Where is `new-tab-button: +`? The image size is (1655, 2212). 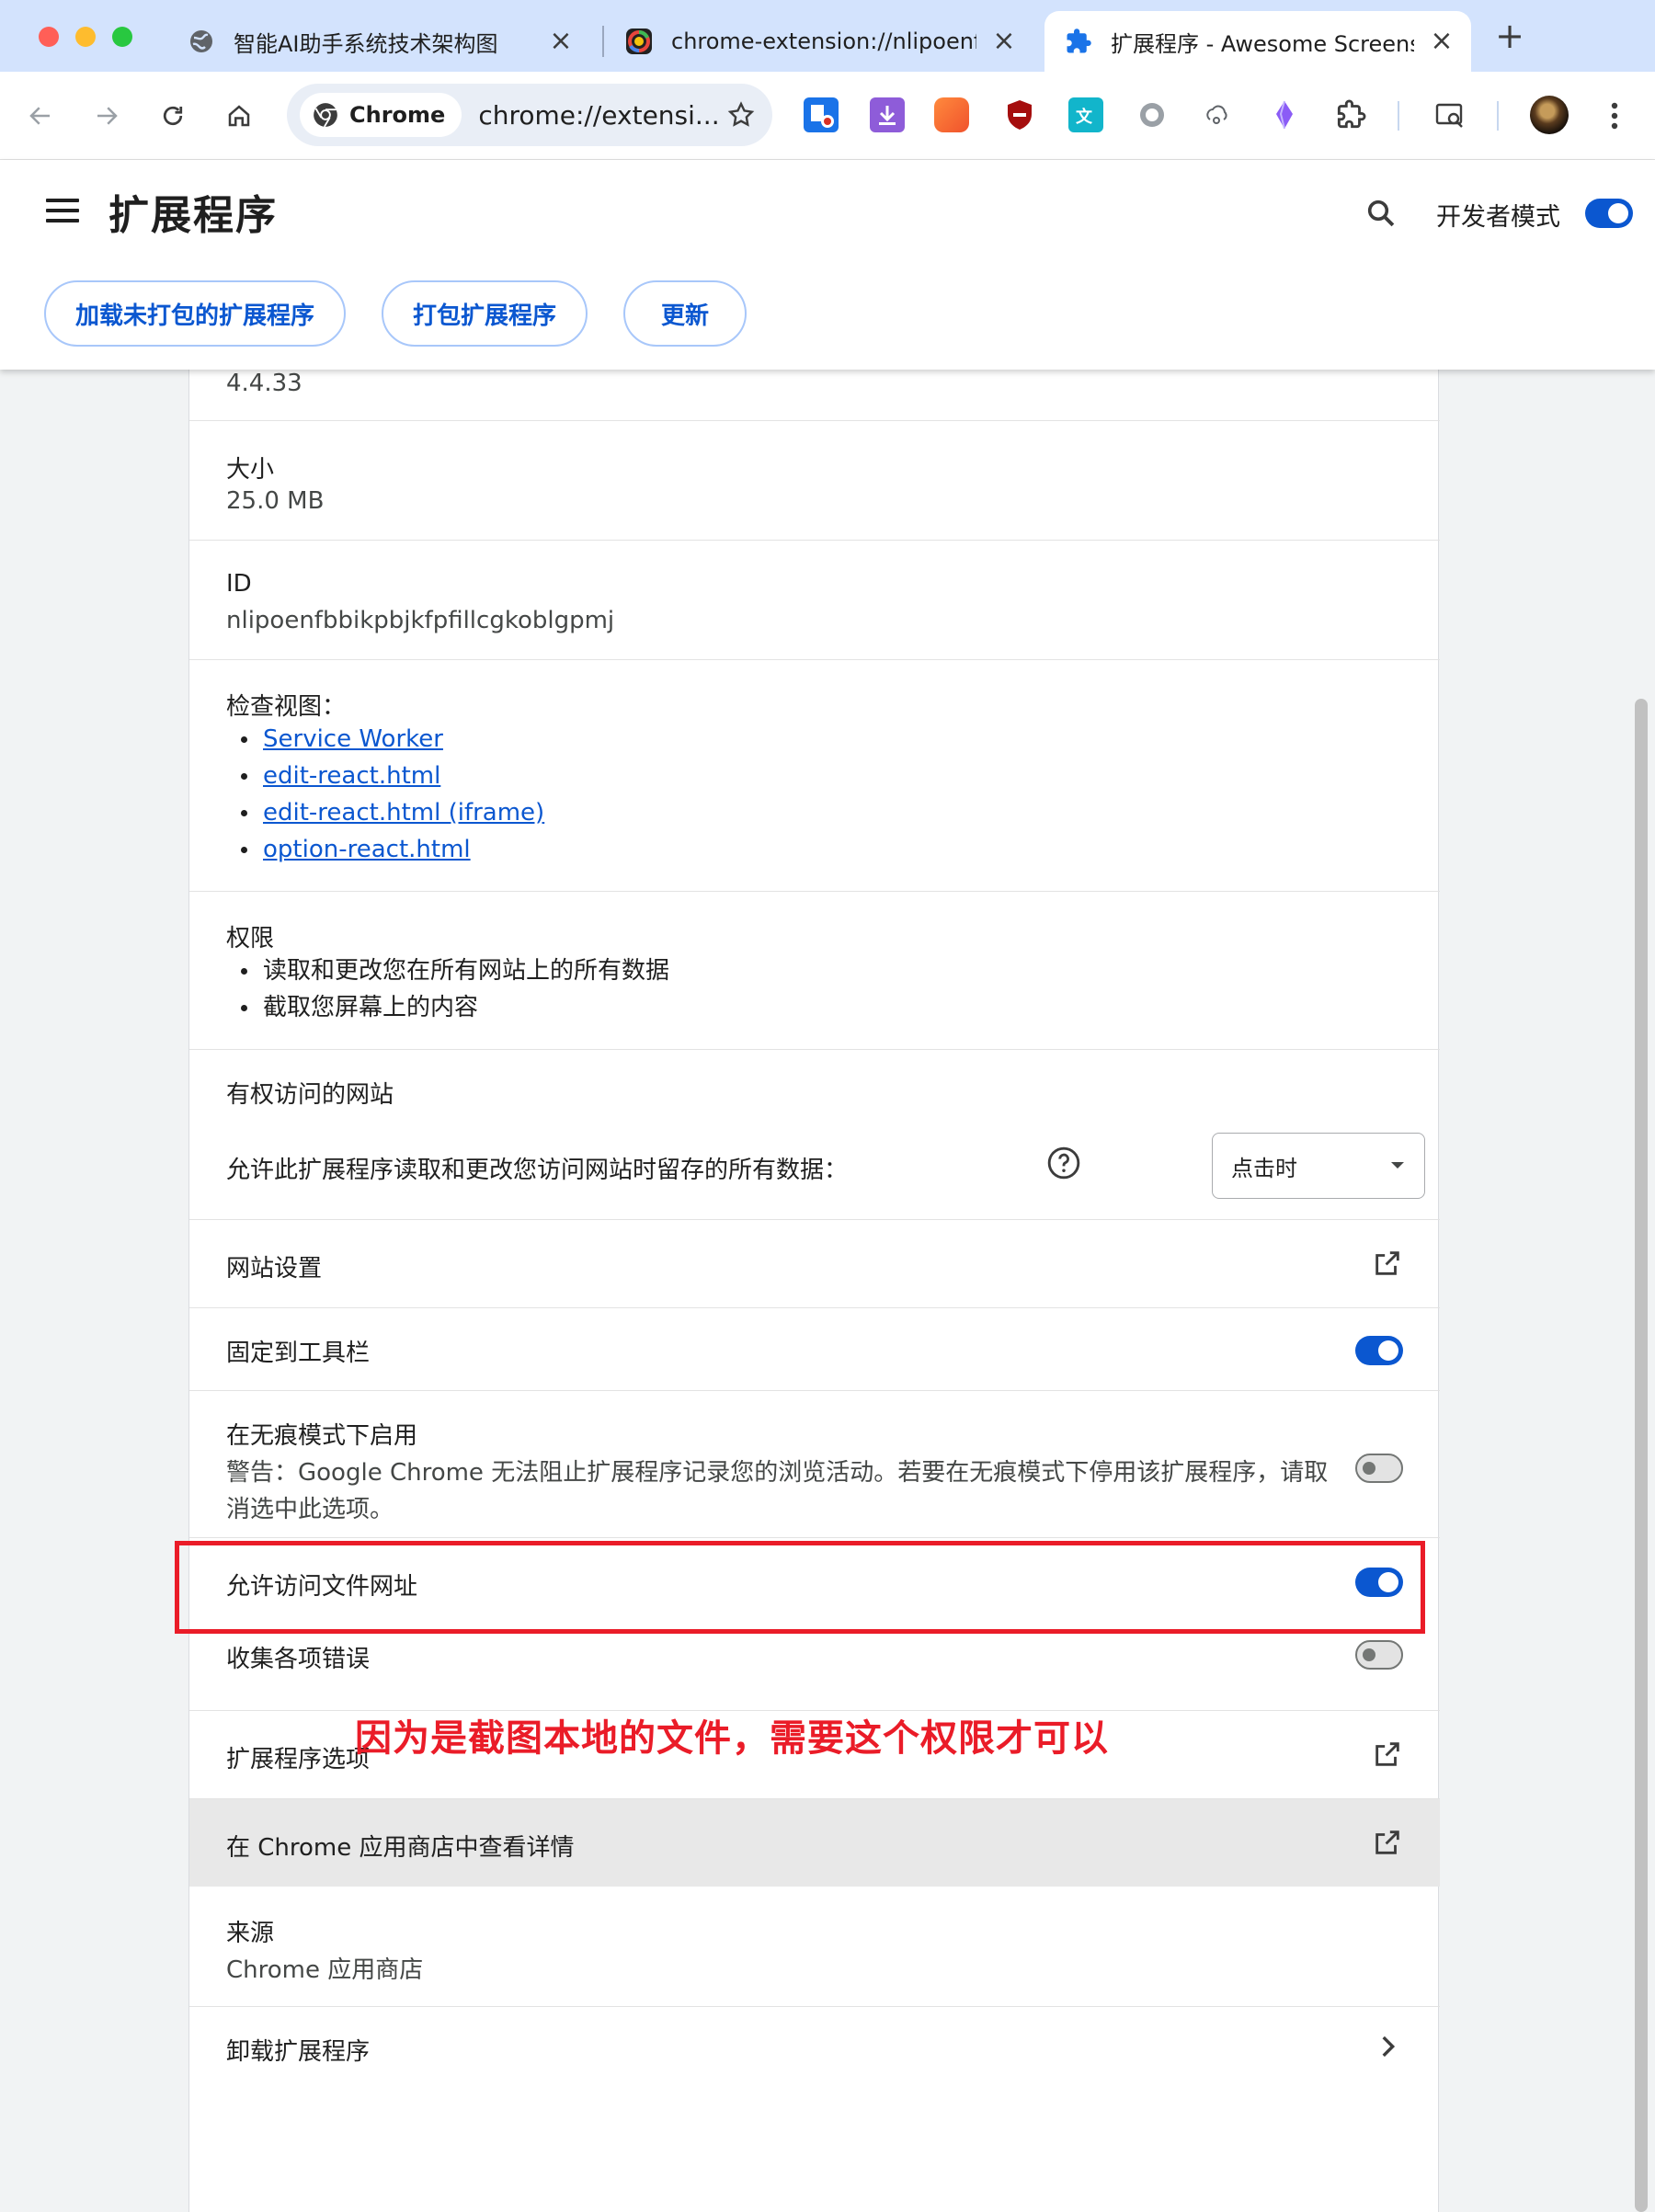
new-tab-button: + is located at coordinates (1509, 36).